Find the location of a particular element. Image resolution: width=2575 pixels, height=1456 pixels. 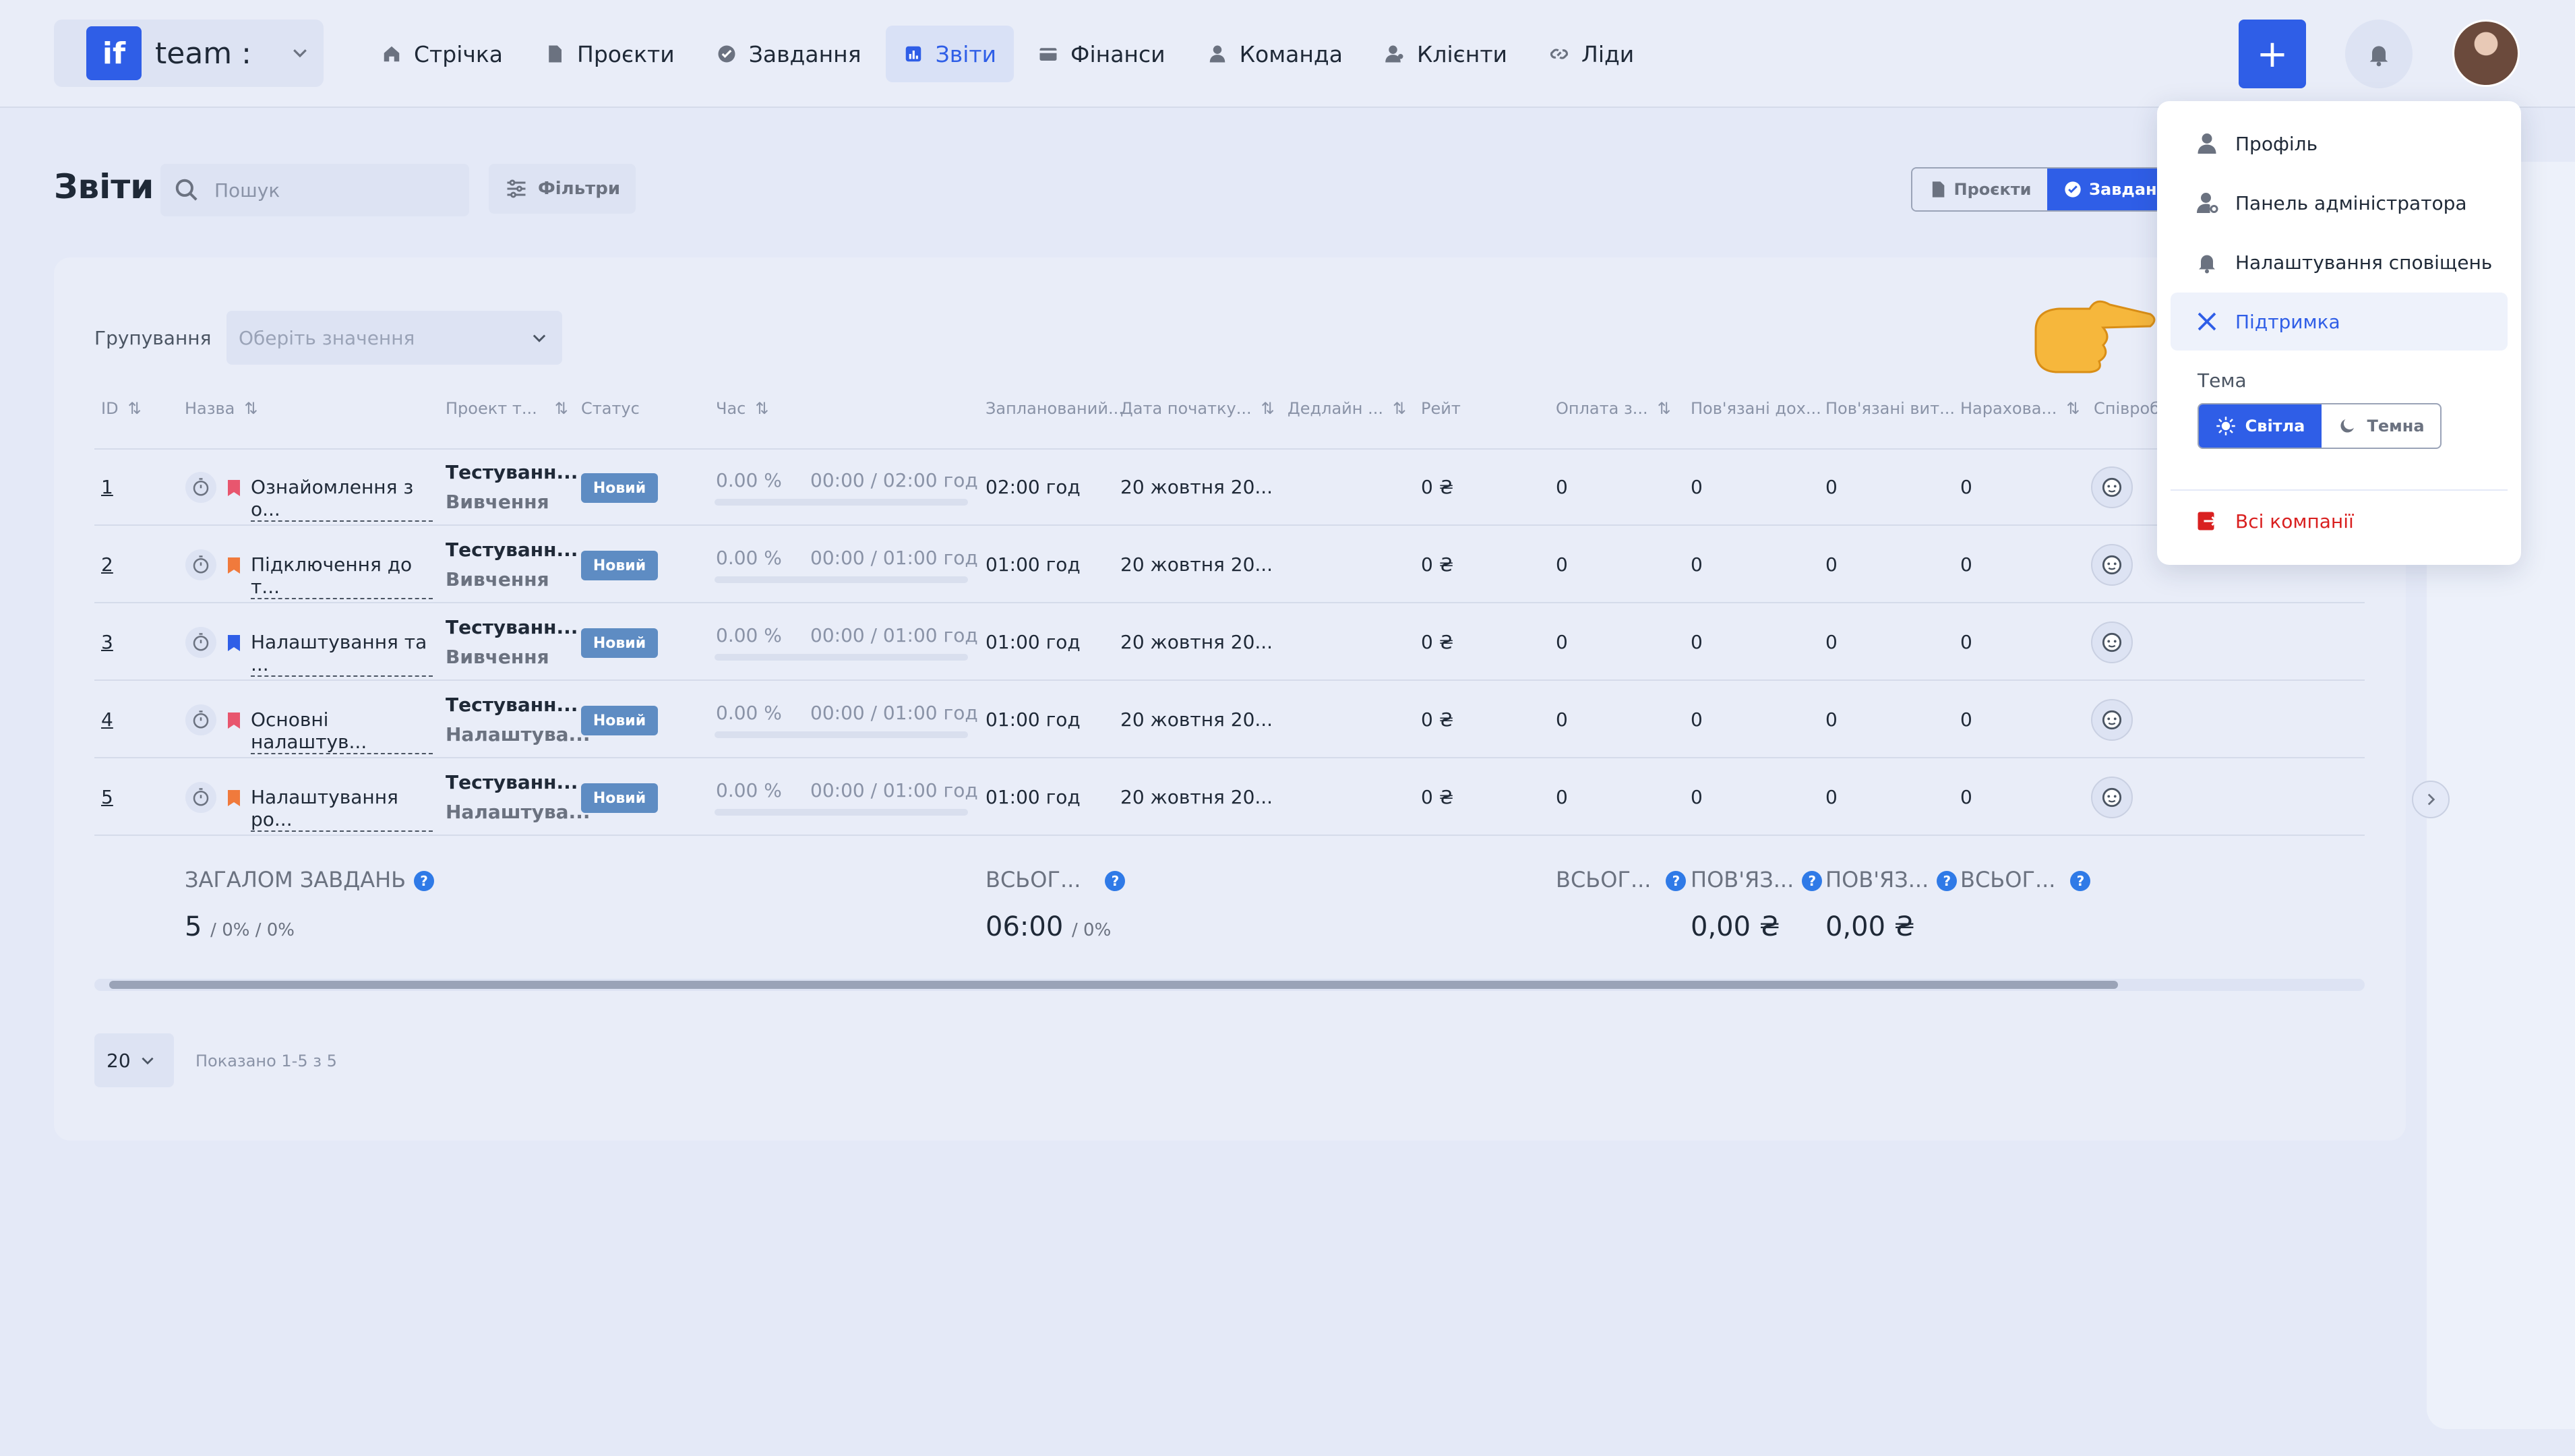

col-header-start: Дата початку... ⇅ is located at coordinates (1197, 408).